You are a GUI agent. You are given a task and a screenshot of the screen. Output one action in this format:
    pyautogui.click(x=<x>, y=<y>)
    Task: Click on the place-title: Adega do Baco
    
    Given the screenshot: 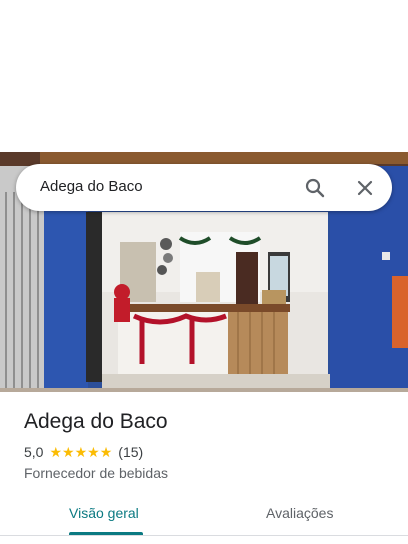 What is the action you would take?
    pyautogui.click(x=96, y=421)
    